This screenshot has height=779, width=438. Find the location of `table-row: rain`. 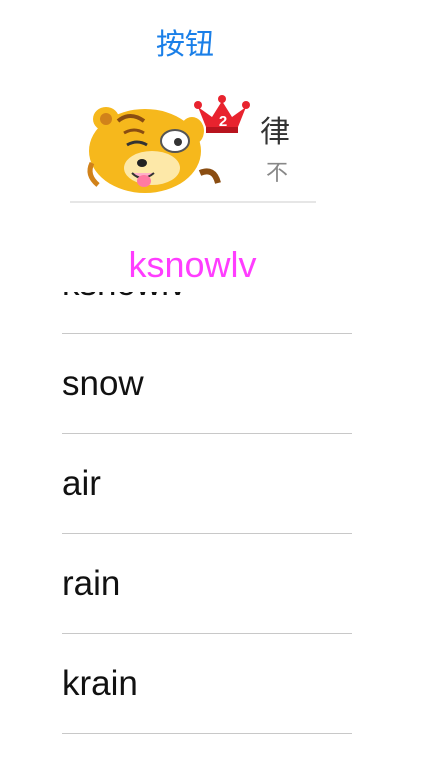

table-row: rain is located at coordinates (207, 584).